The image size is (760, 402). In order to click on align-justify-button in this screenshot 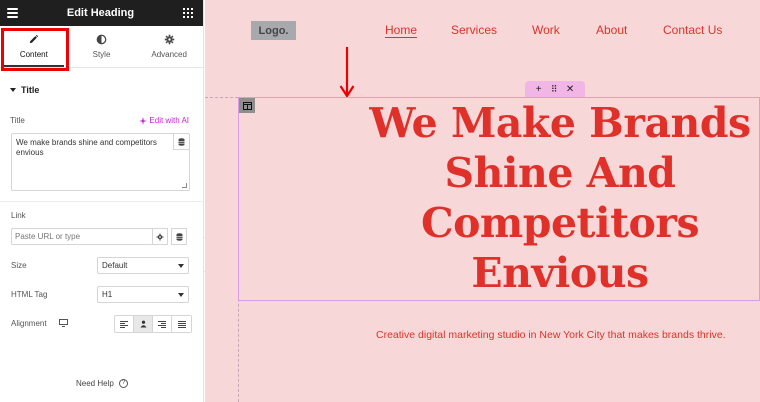, I will do `click(181, 324)`.